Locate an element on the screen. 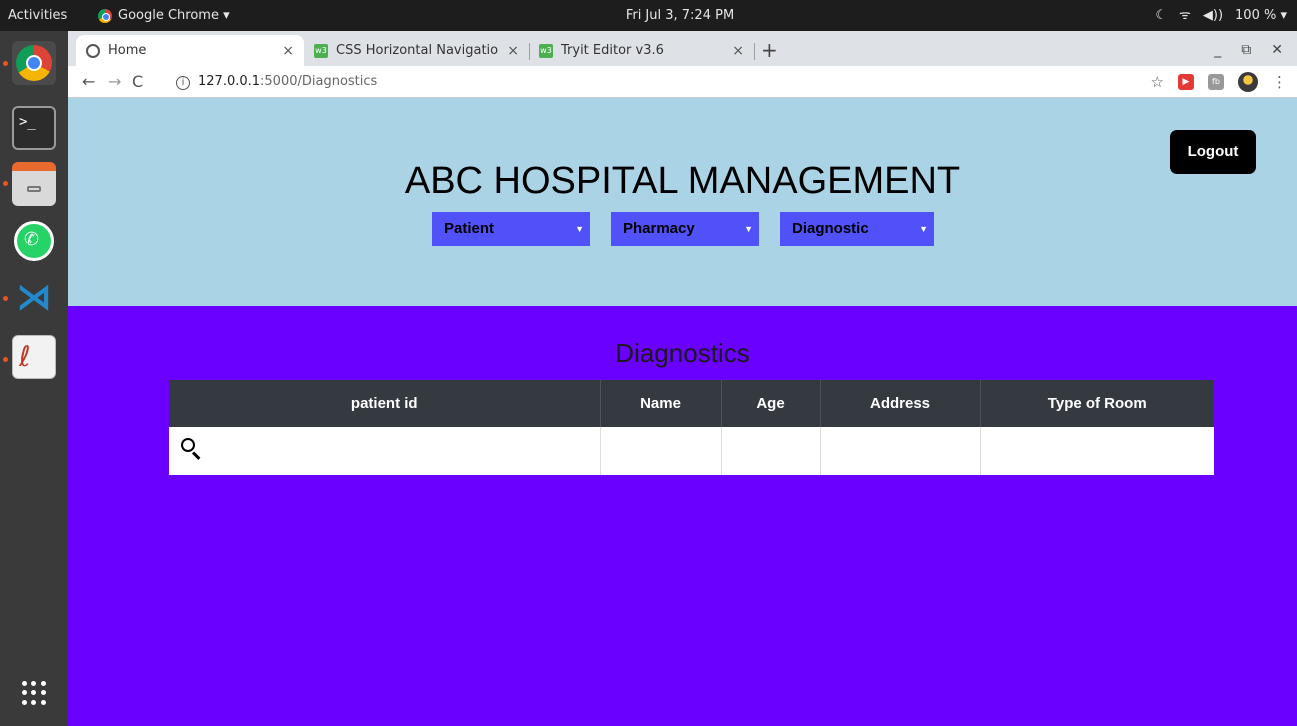  logout-button: Logout is located at coordinates (1213, 152).